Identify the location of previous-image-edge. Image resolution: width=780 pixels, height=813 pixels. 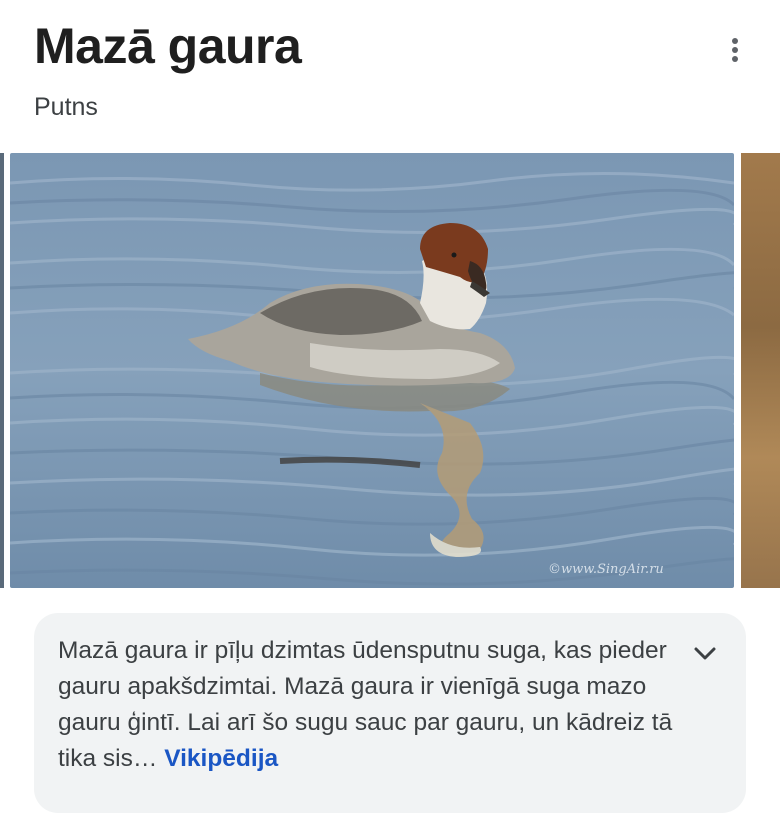
(2, 370).